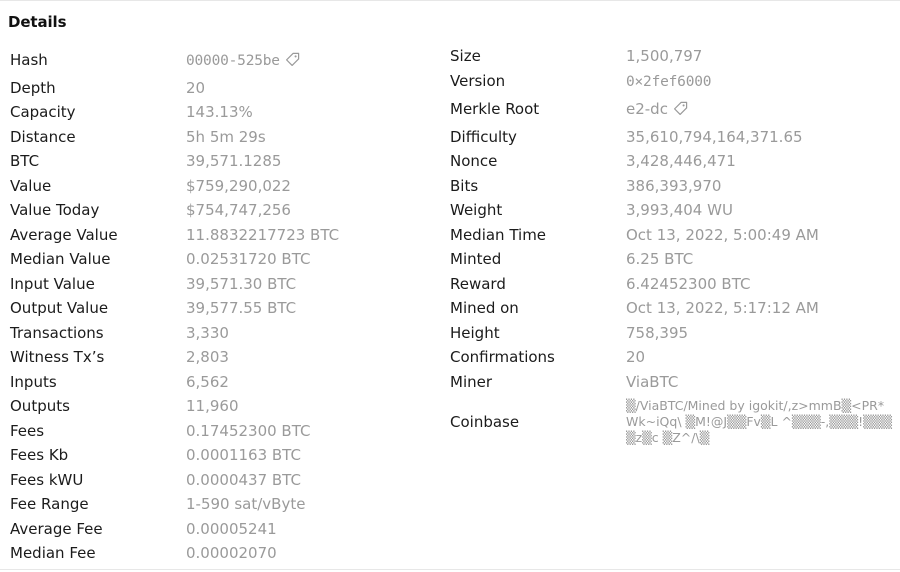 The image size is (900, 572). Describe the element at coordinates (465, 56) in the screenshot. I see `size-label: Size` at that location.